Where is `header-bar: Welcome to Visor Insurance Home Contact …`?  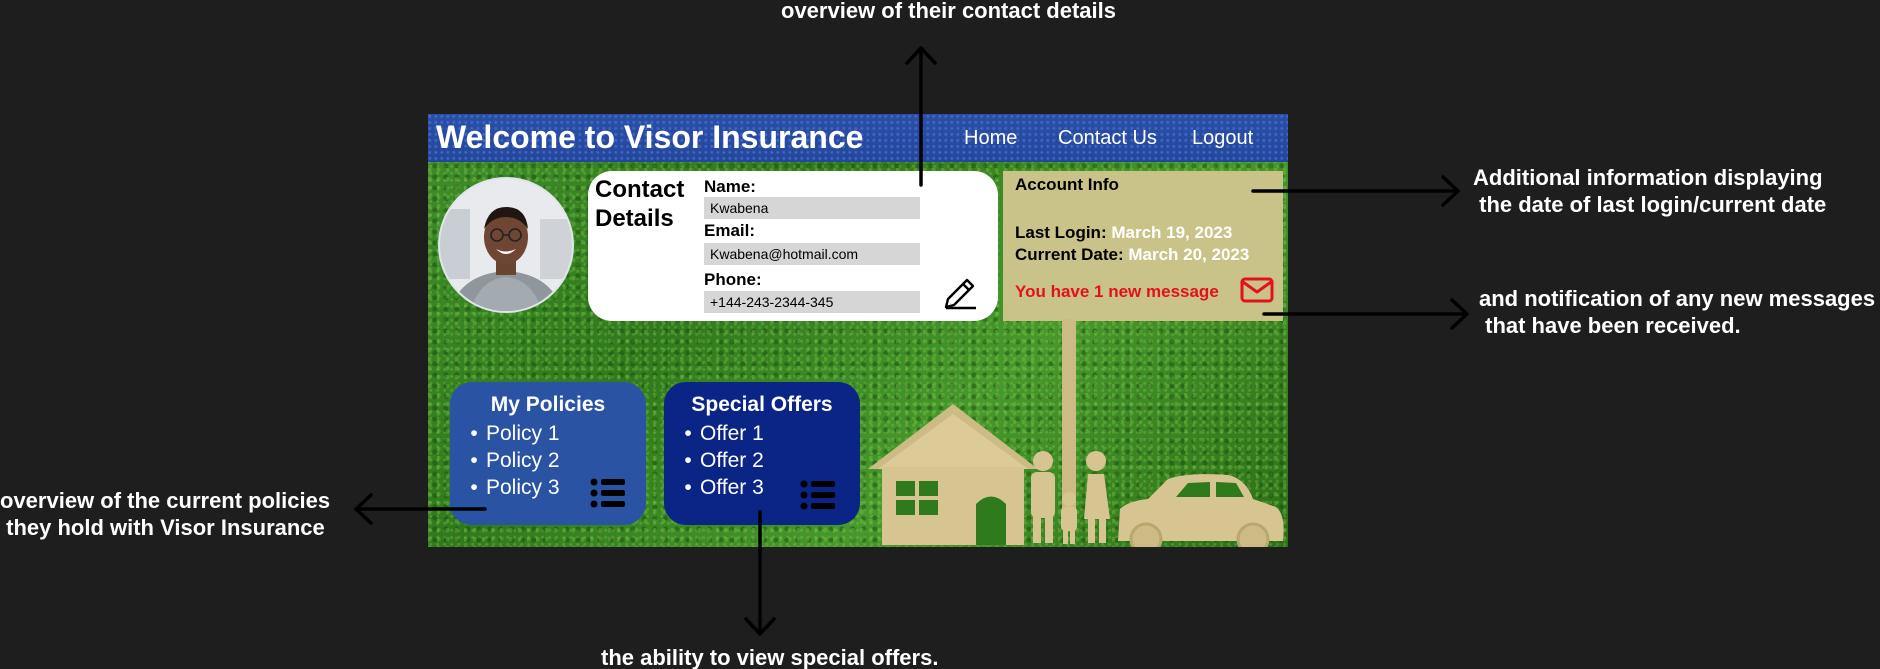
header-bar: Welcome to Visor Insurance Home Contact … is located at coordinates (858, 138).